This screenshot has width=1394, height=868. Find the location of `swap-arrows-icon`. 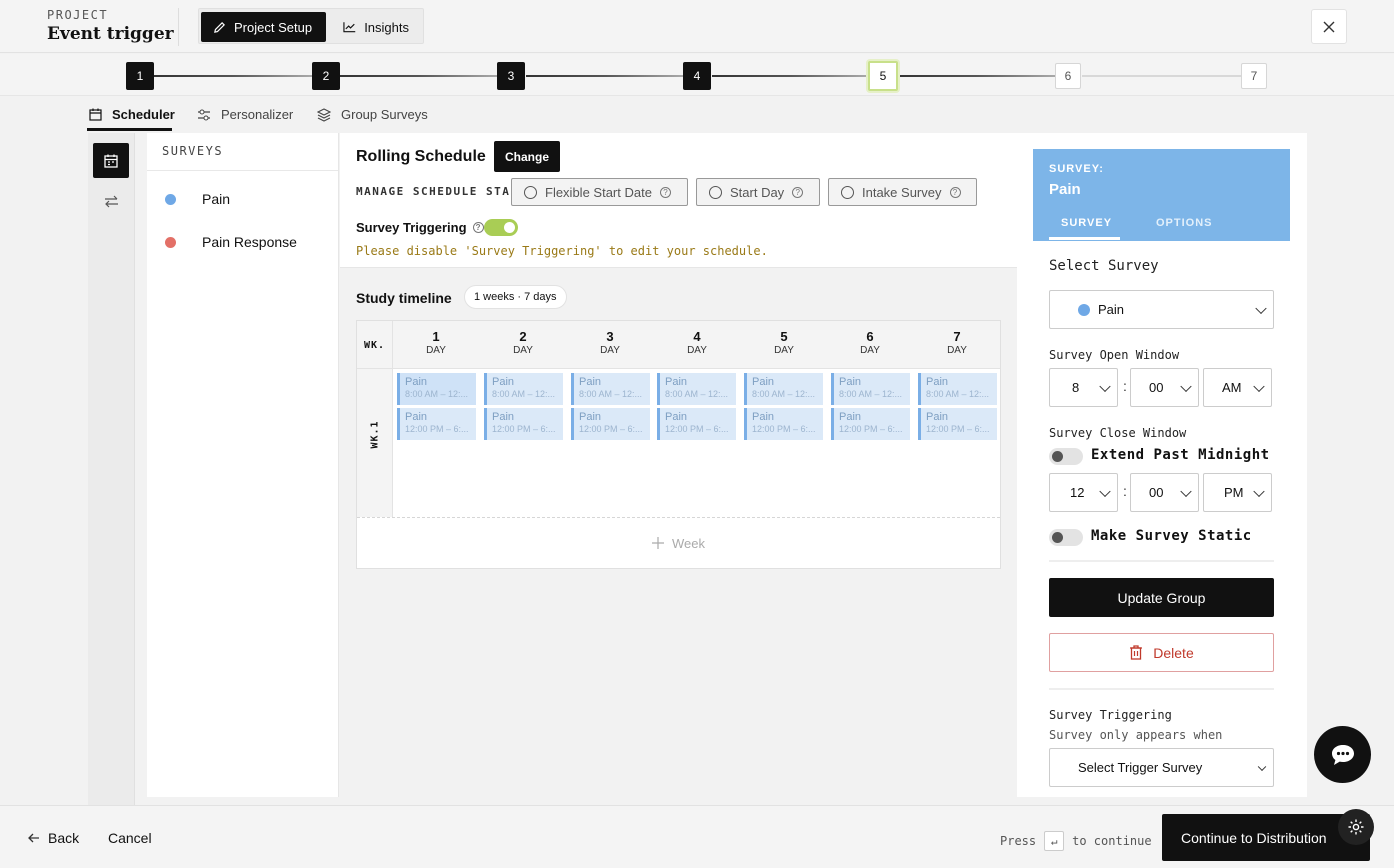

swap-arrows-icon is located at coordinates (111, 201).